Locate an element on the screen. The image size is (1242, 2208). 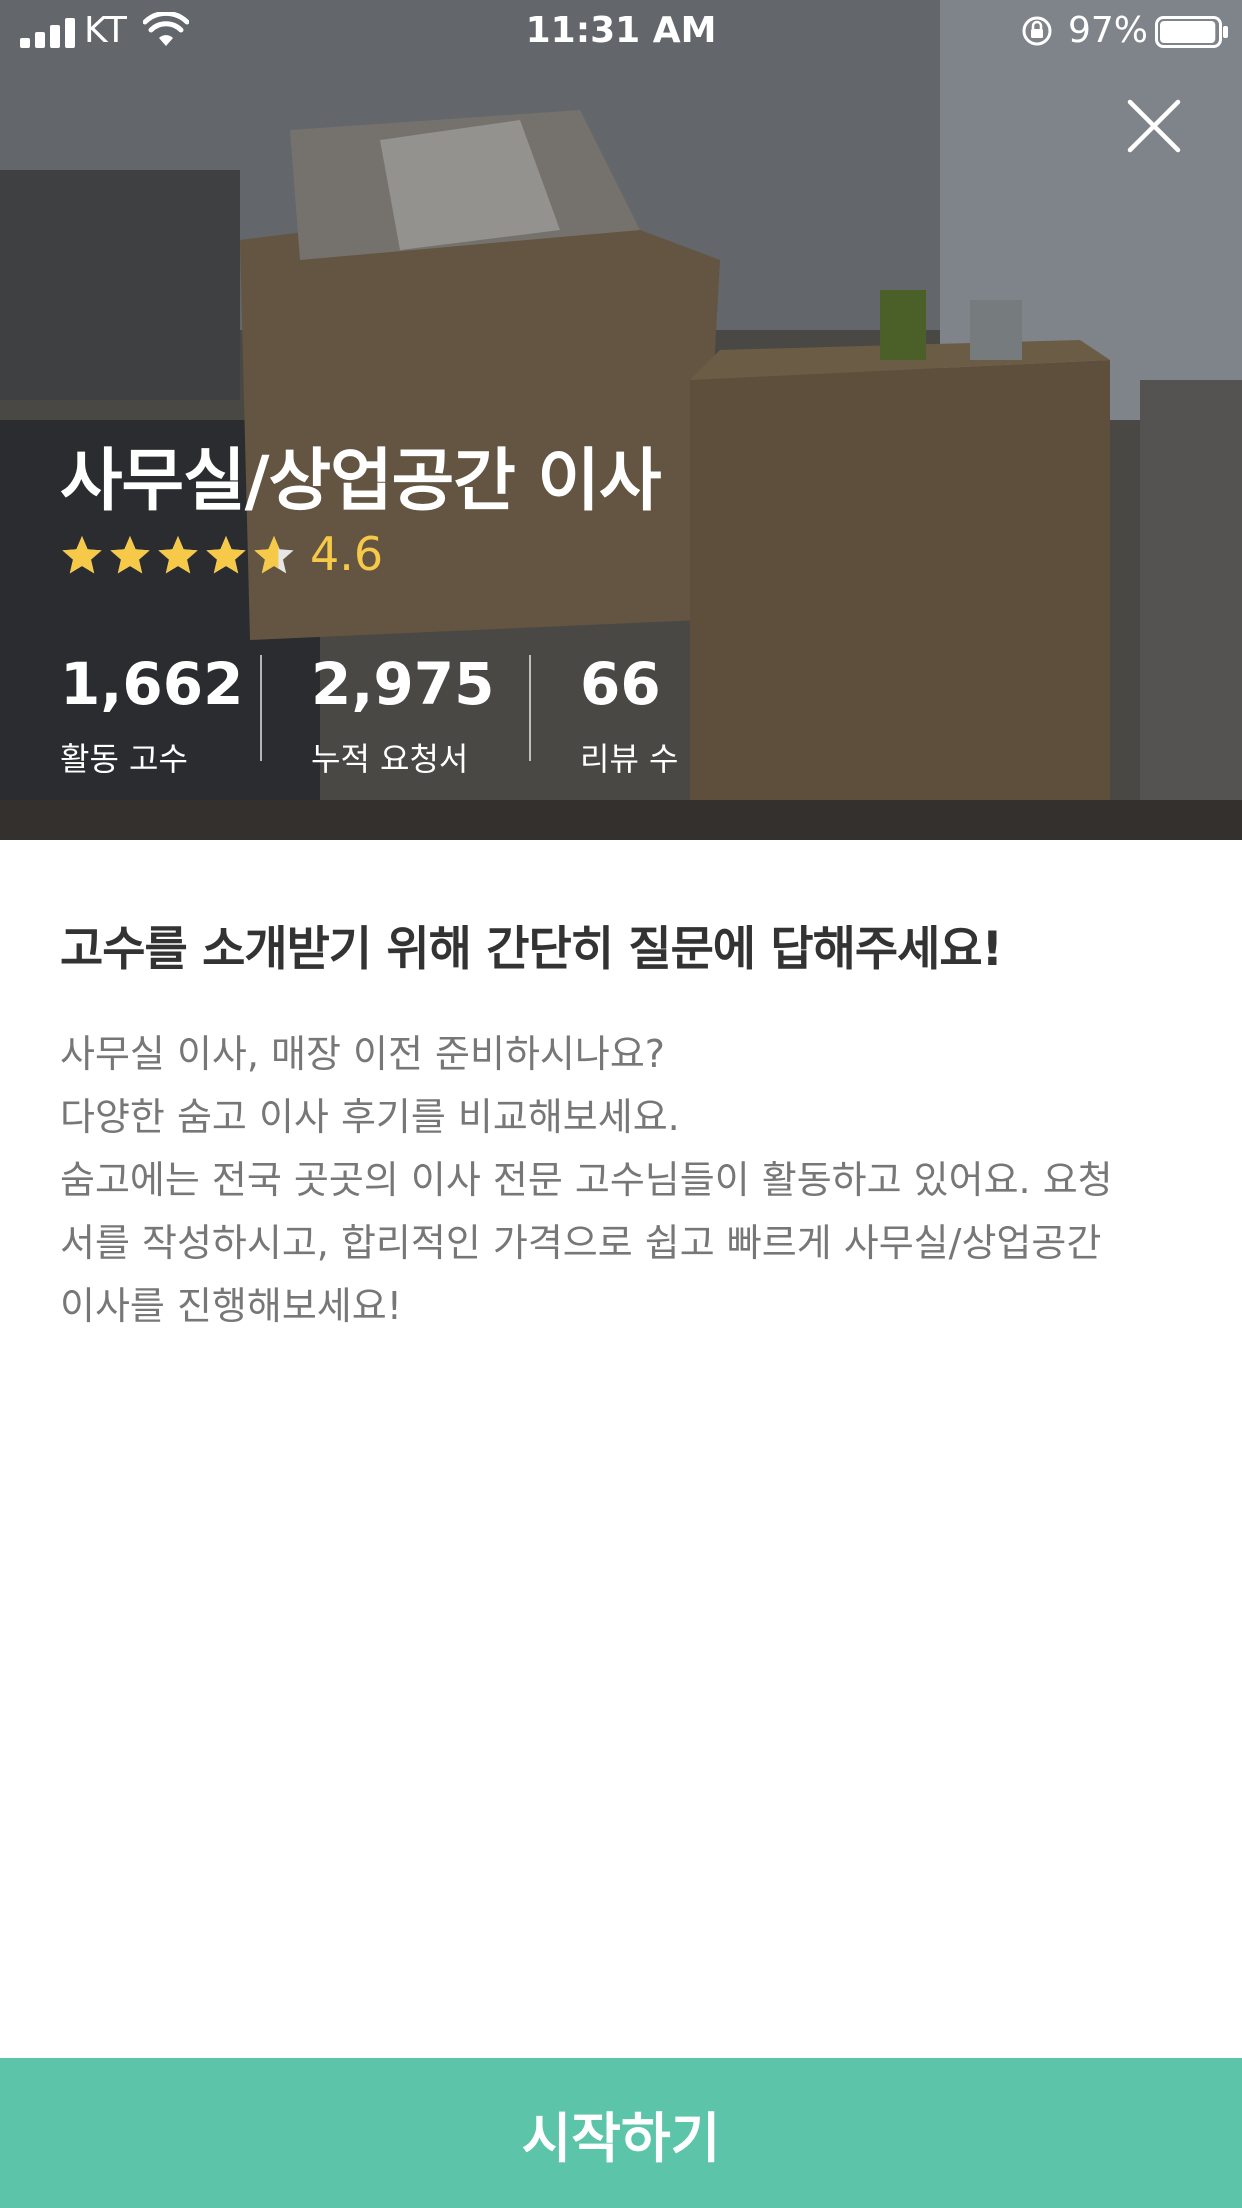
rating-value: 4.6 is located at coordinates (347, 554).